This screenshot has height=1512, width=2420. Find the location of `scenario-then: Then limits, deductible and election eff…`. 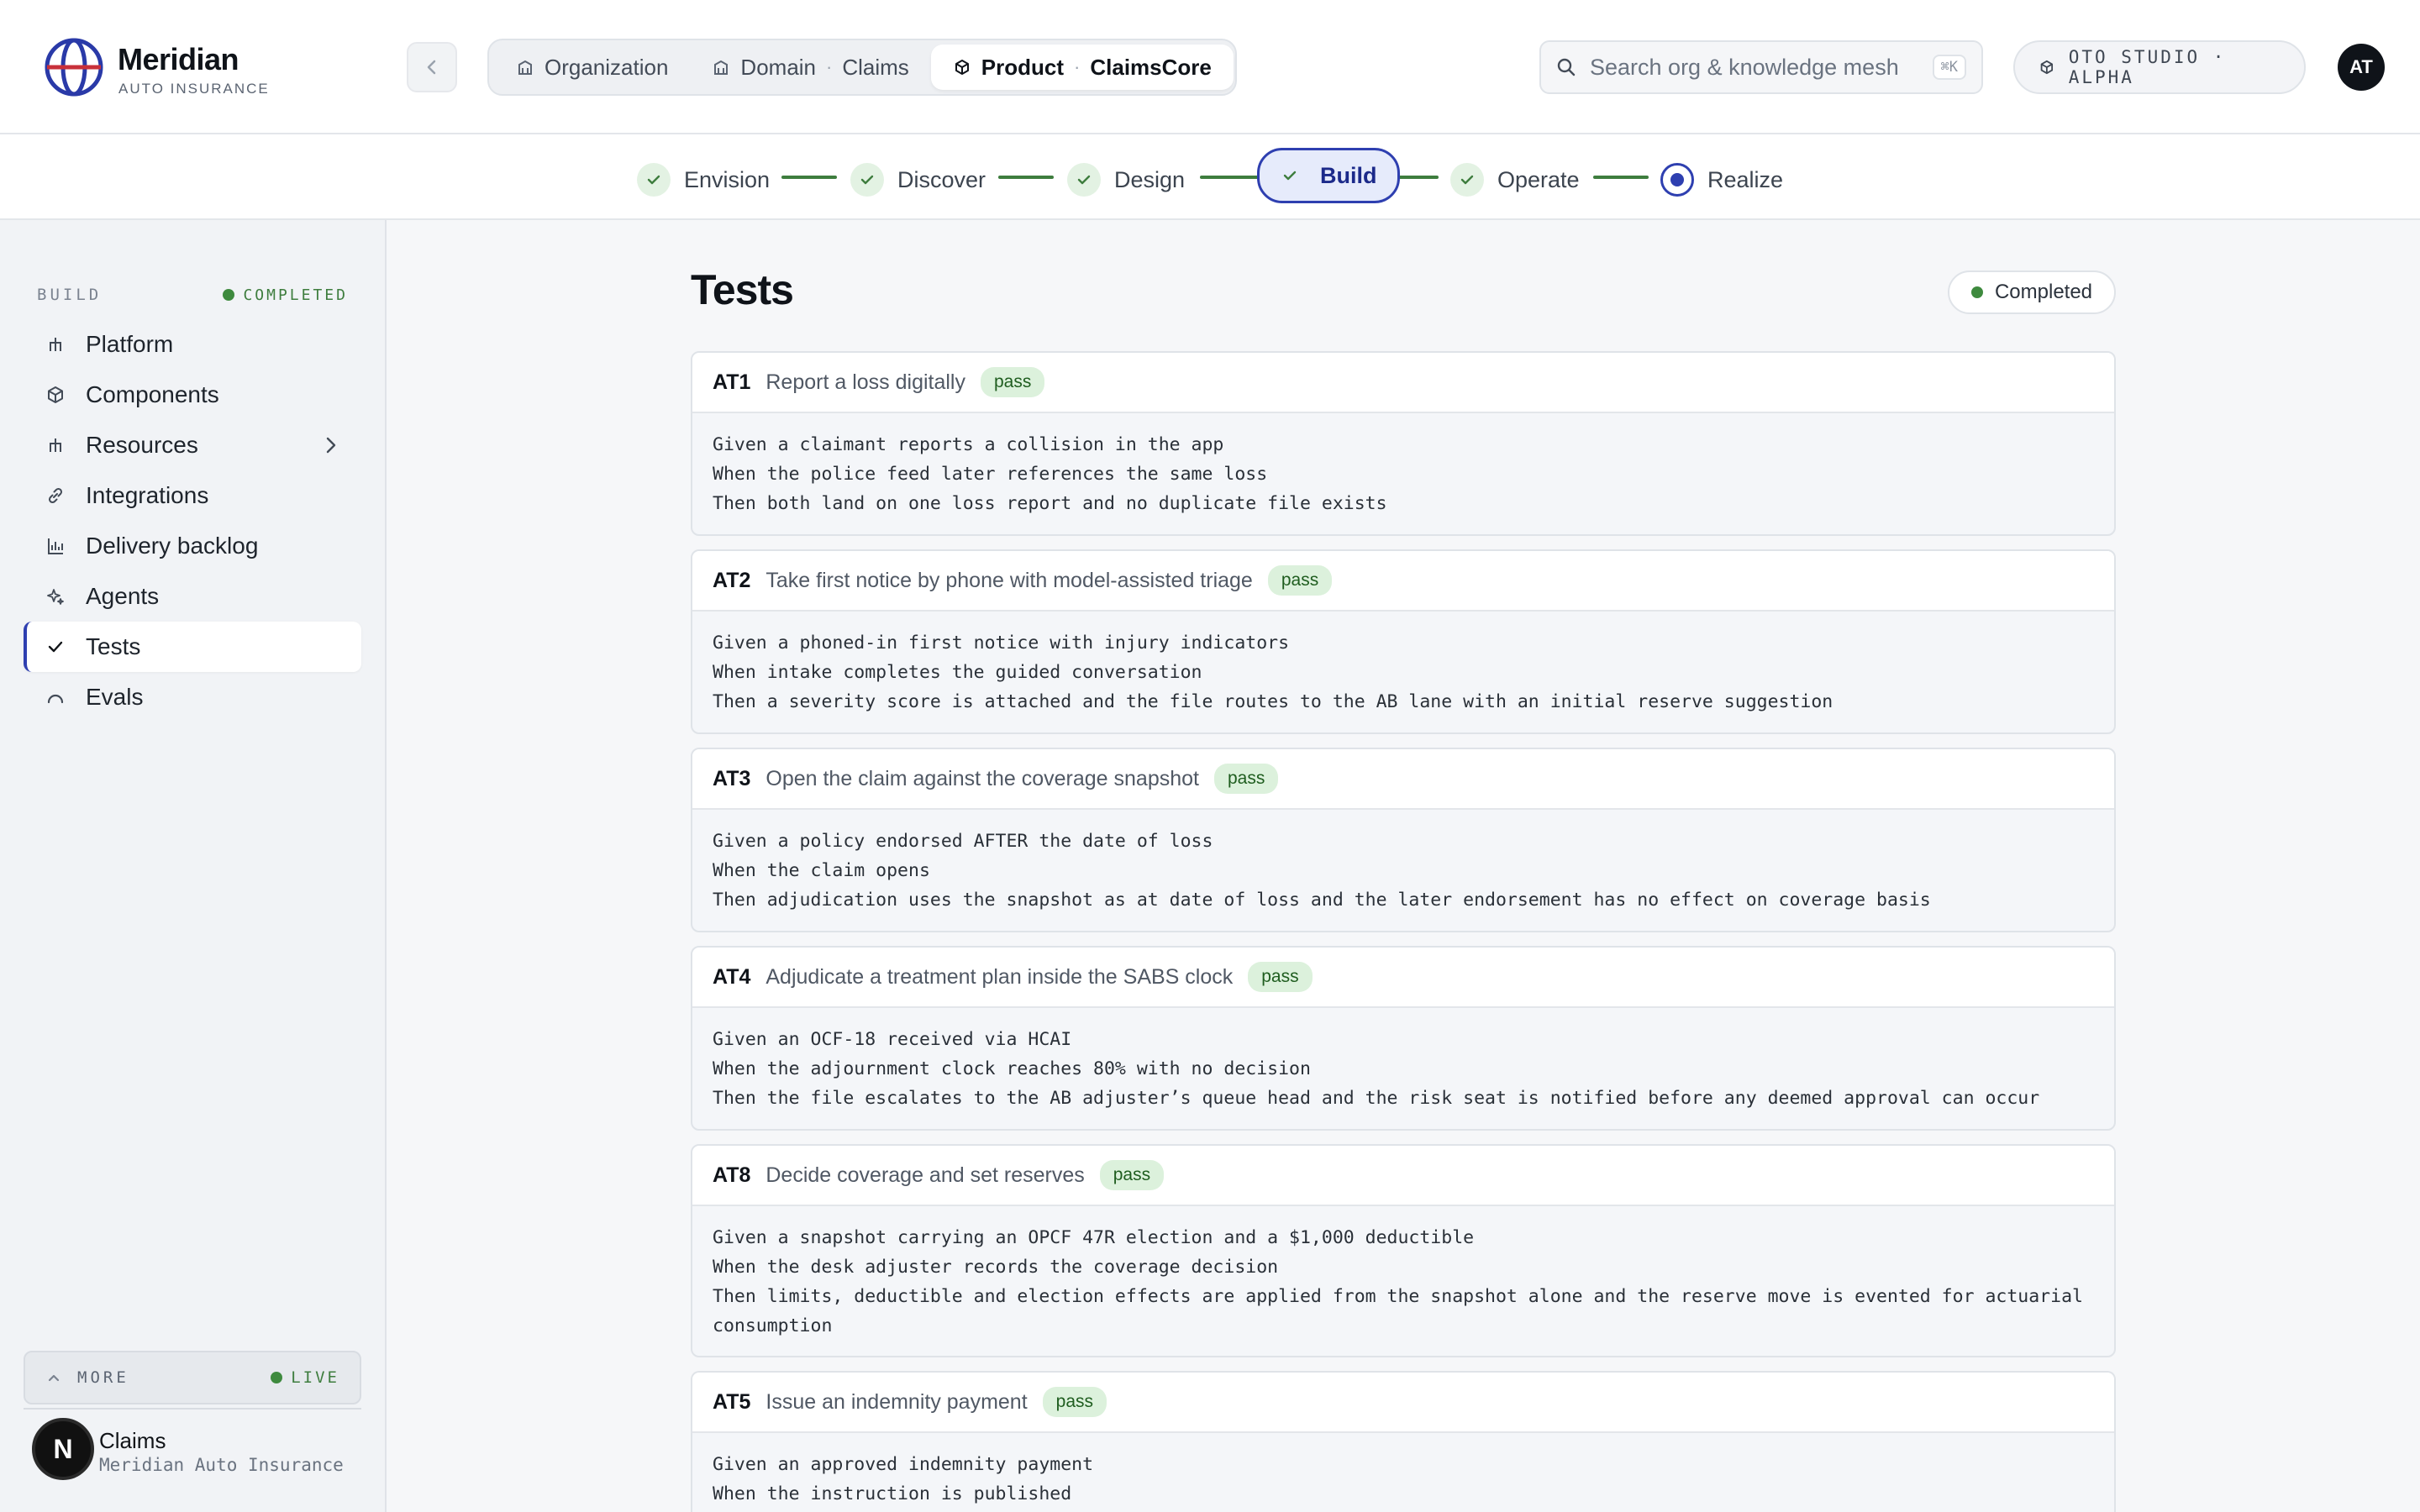

scenario-then: Then limits, deductible and election eff… is located at coordinates (1398, 1311).